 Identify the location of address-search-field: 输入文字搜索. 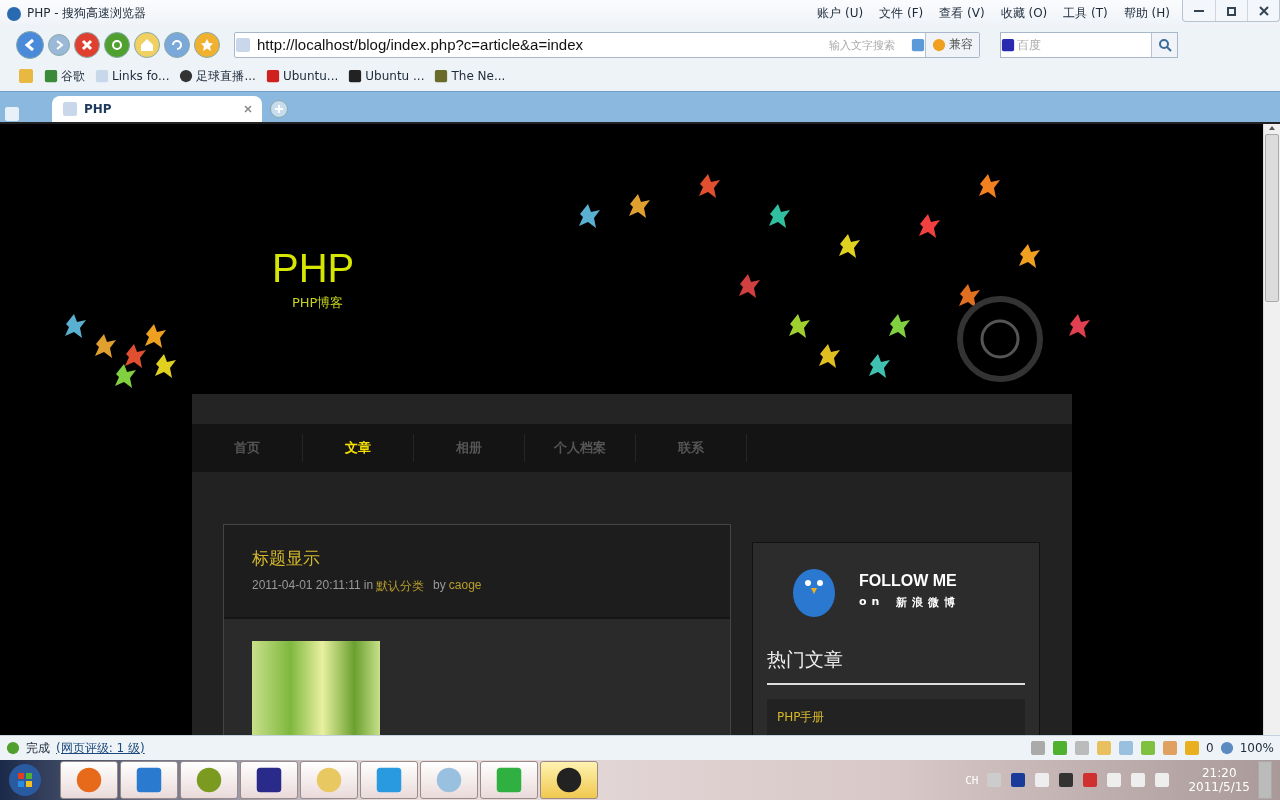
(869, 44).